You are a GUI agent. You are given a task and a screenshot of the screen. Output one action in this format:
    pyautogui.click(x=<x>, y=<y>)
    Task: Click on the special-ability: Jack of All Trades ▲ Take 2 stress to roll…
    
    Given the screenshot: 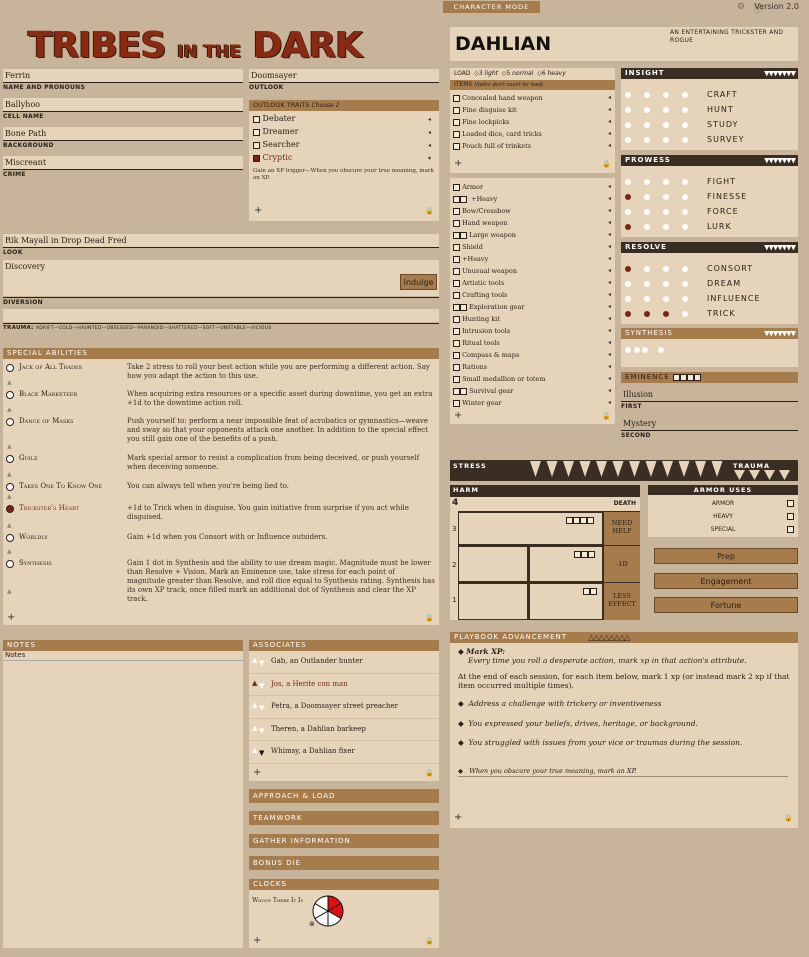 What is the action you would take?
    pyautogui.click(x=221, y=375)
    